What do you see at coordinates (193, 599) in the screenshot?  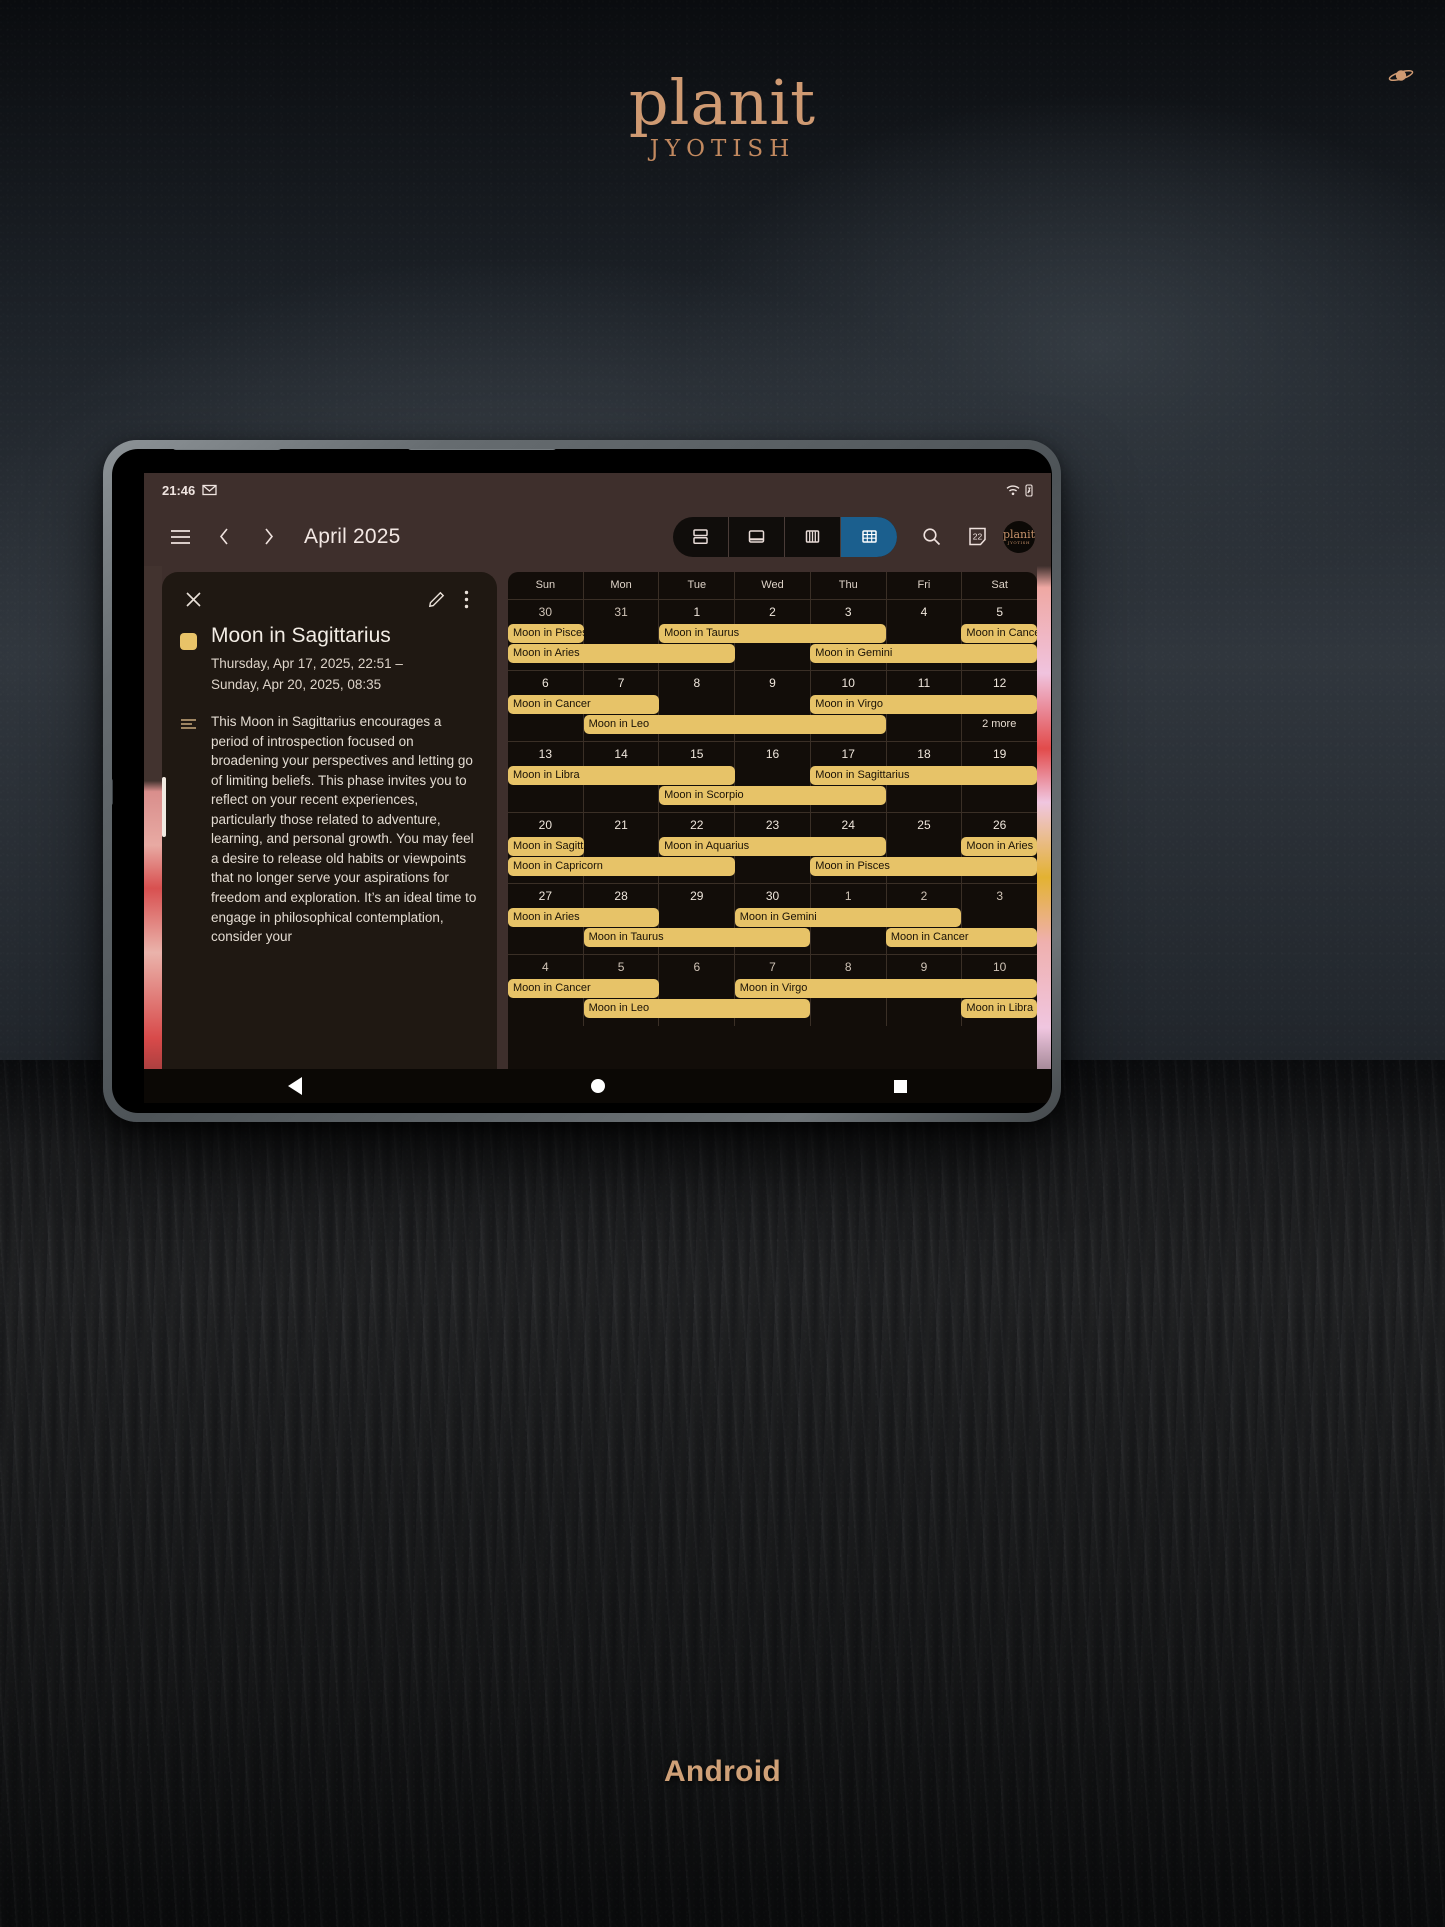 I see `close-icon` at bounding box center [193, 599].